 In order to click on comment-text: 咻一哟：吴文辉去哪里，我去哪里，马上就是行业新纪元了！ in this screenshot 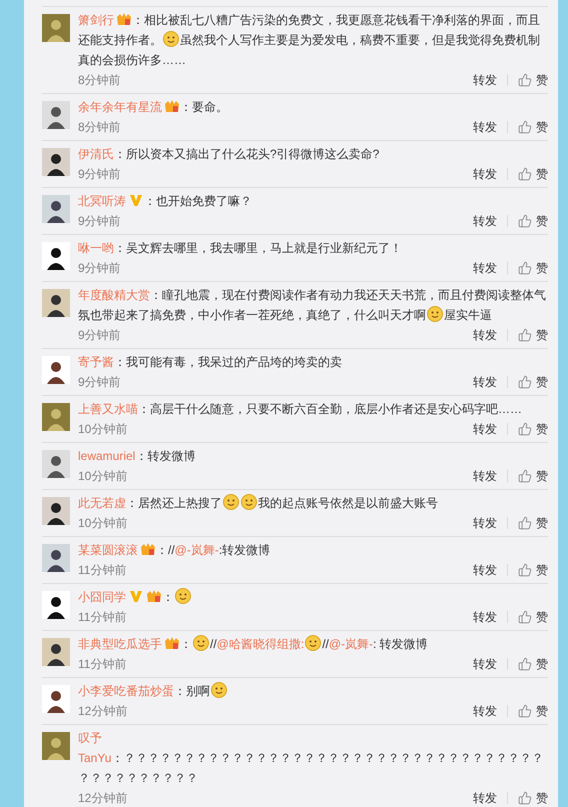, I will do `click(240, 248)`.